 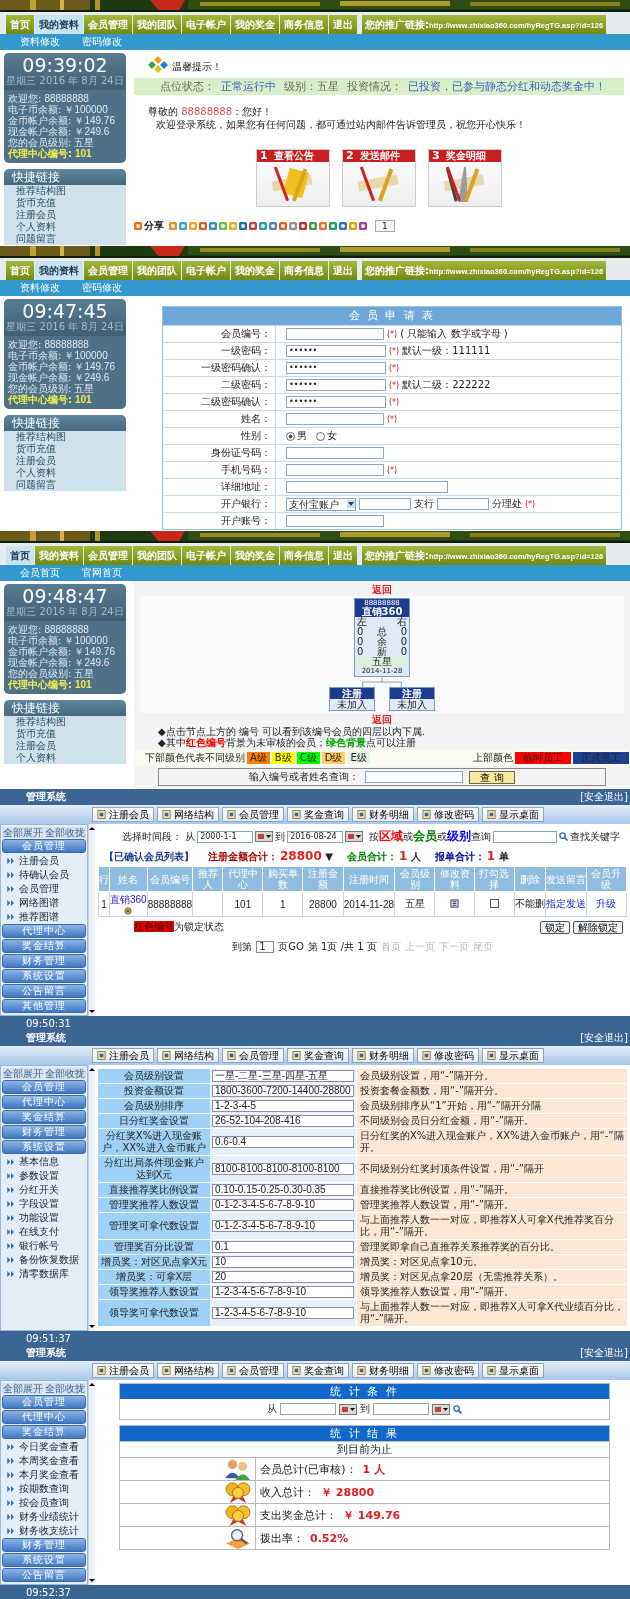 What do you see at coordinates (265, 947) in the screenshot?
I see `page-field: 1` at bounding box center [265, 947].